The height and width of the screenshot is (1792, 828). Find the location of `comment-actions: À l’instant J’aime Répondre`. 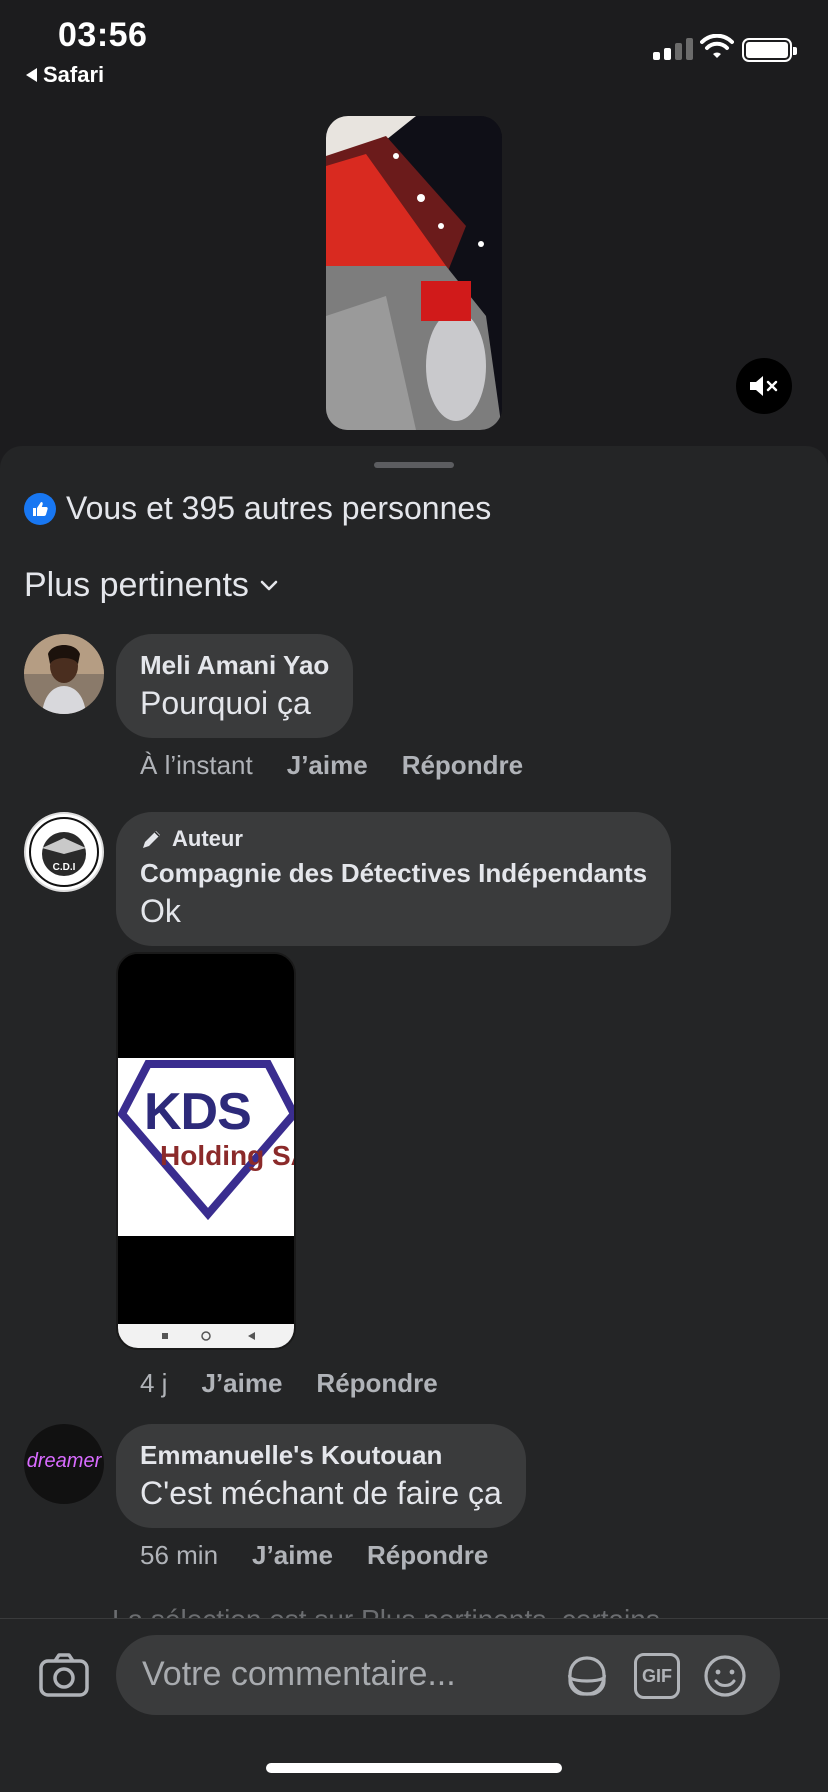

comment-actions: À l’instant J’aime Répondre is located at coordinates (331, 765).